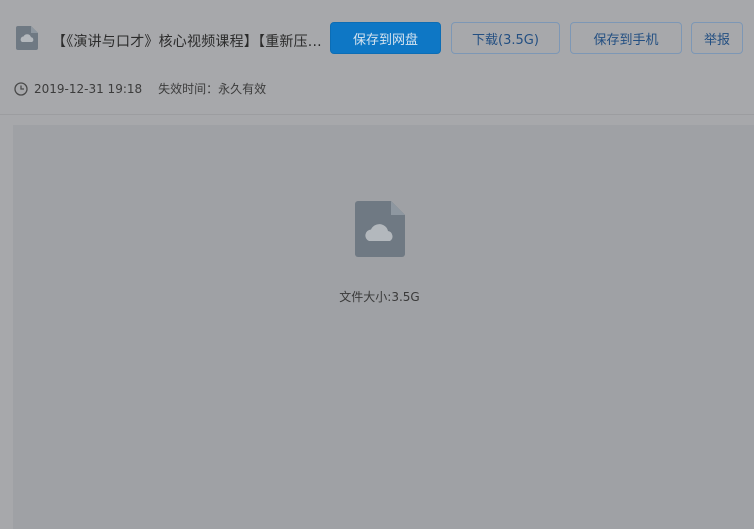 This screenshot has width=754, height=529. Describe the element at coordinates (379, 297) in the screenshot. I see `file-size-label: 文件大小:3.5G` at that location.